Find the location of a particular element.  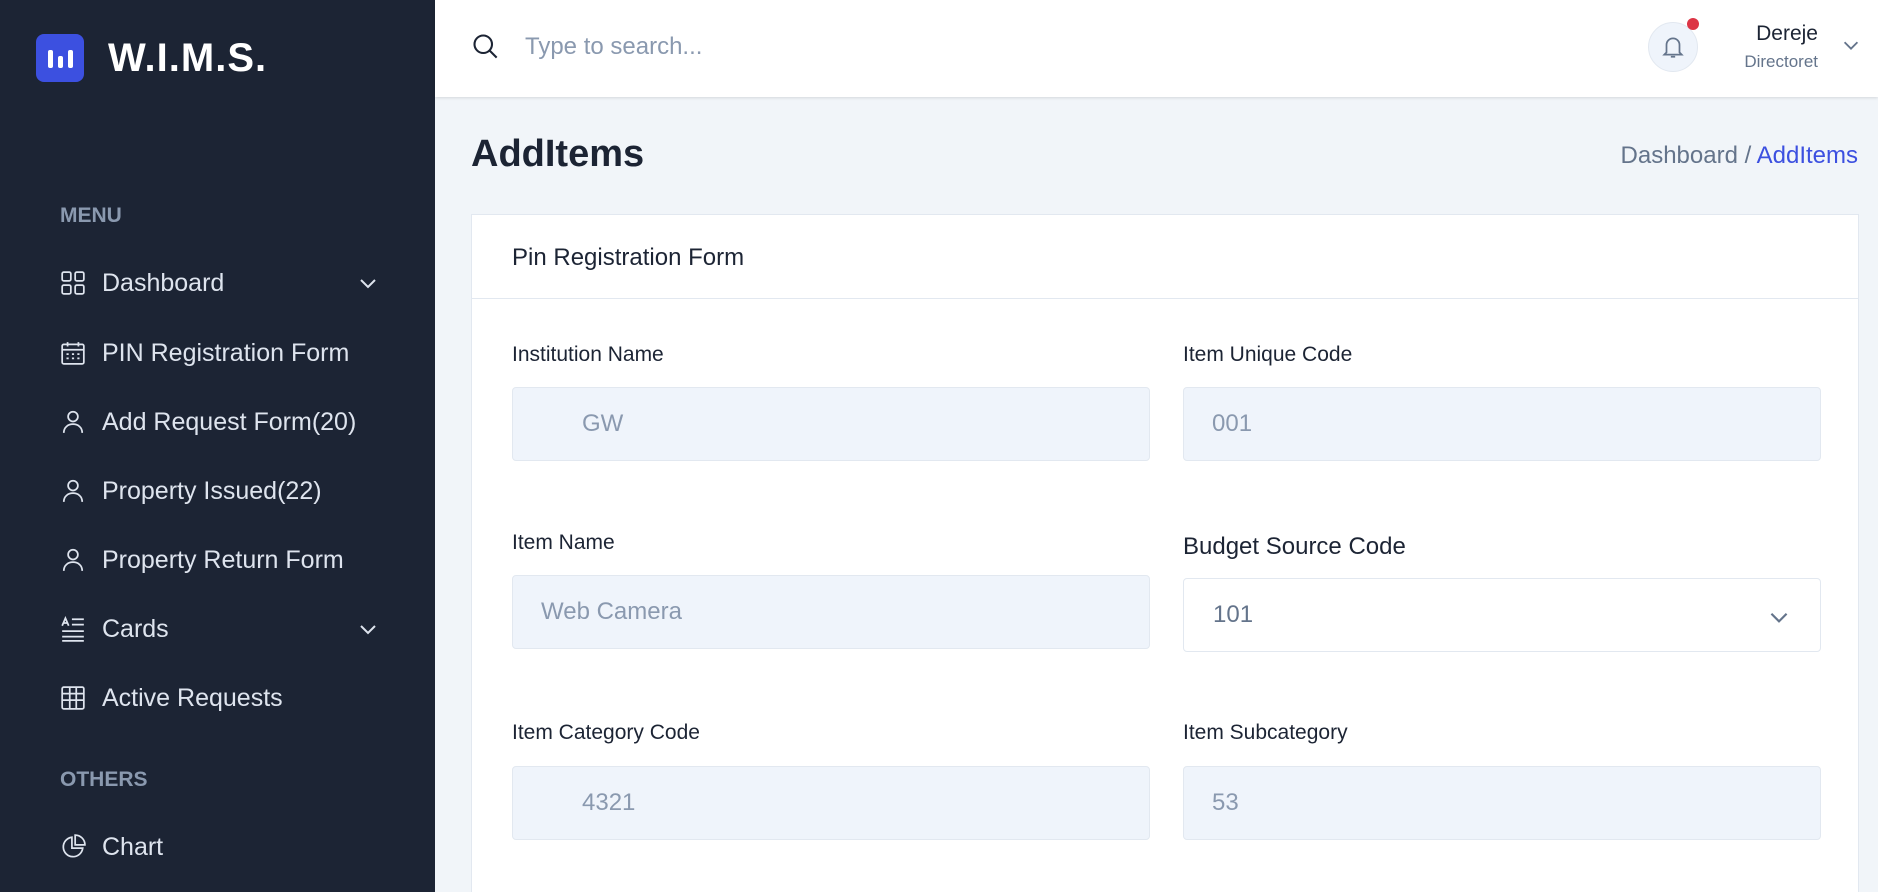

sidebar-item-add-request: Add Request Form(20) is located at coordinates (220, 422).